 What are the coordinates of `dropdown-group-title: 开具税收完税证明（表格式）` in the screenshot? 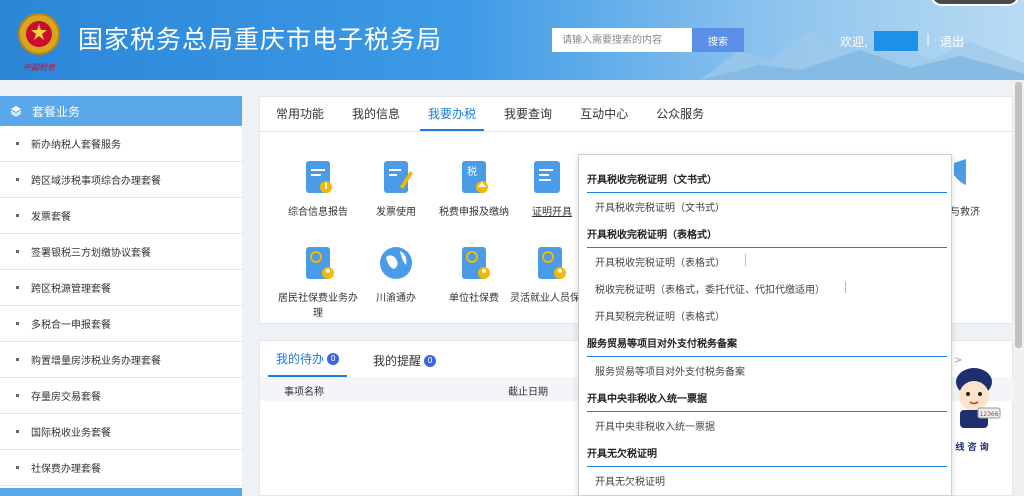 It's located at (767, 237).